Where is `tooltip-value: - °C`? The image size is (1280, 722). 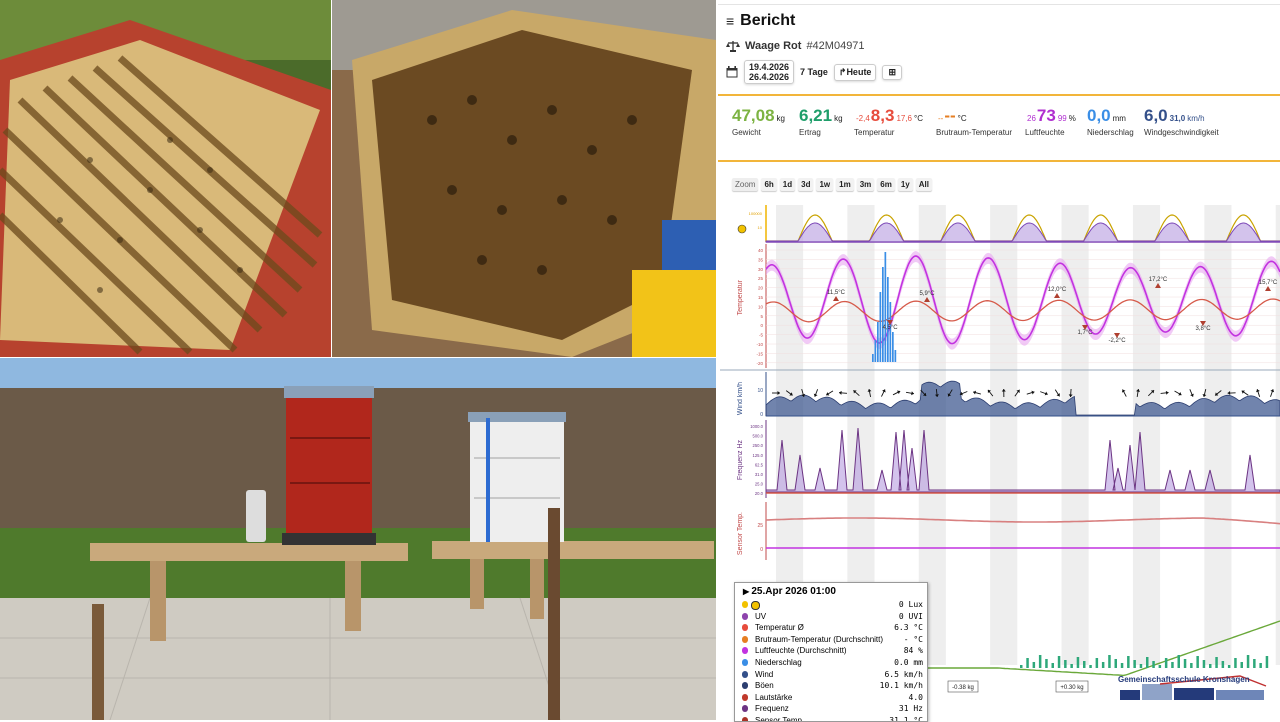 tooltip-value: - °C is located at coordinates (913, 640).